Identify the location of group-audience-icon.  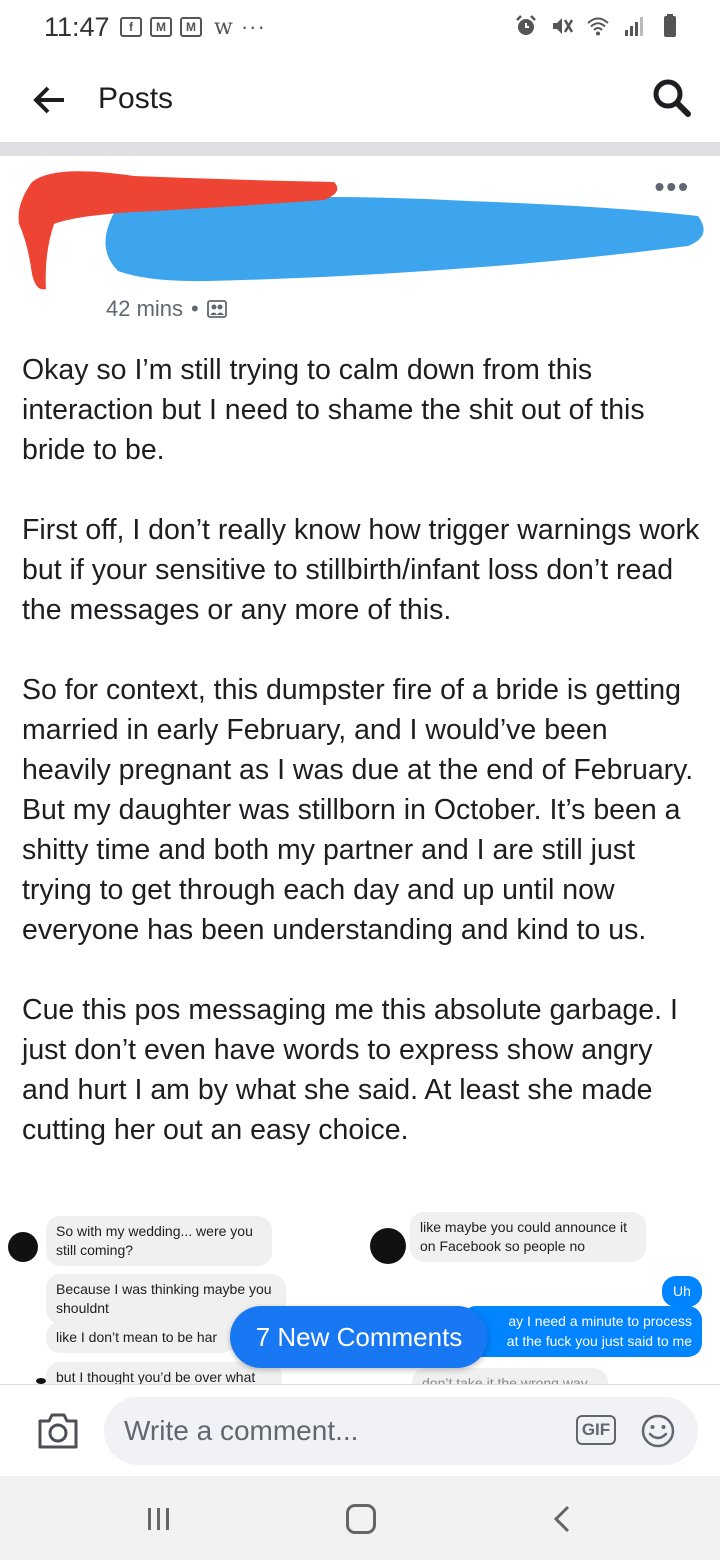
(216, 309).